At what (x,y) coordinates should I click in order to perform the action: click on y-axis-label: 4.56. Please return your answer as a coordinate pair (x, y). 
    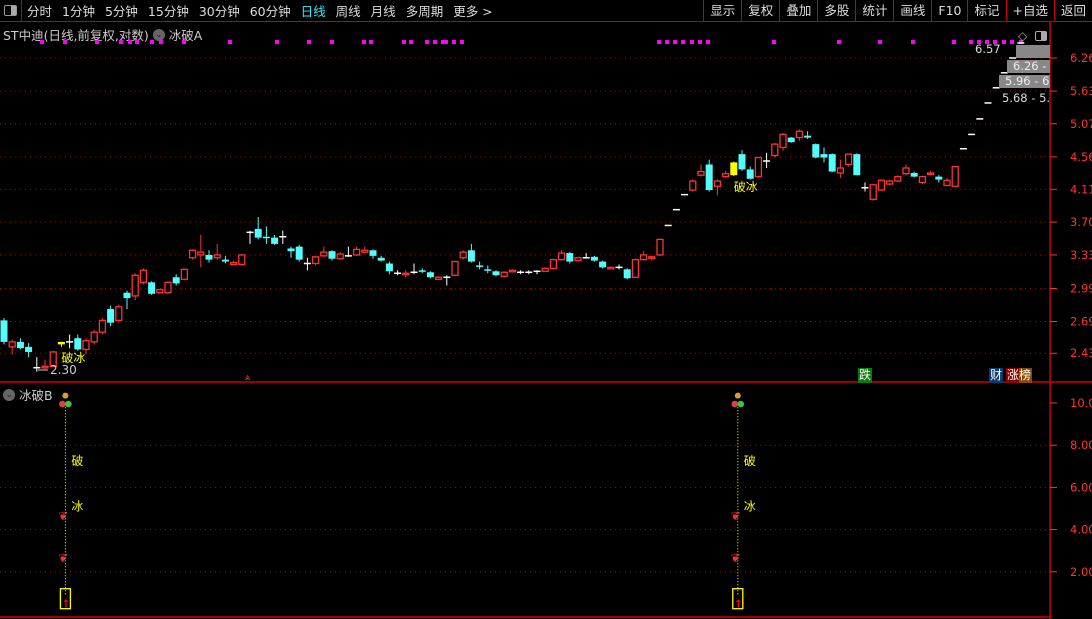
    Looking at the image, I should click on (1081, 157).